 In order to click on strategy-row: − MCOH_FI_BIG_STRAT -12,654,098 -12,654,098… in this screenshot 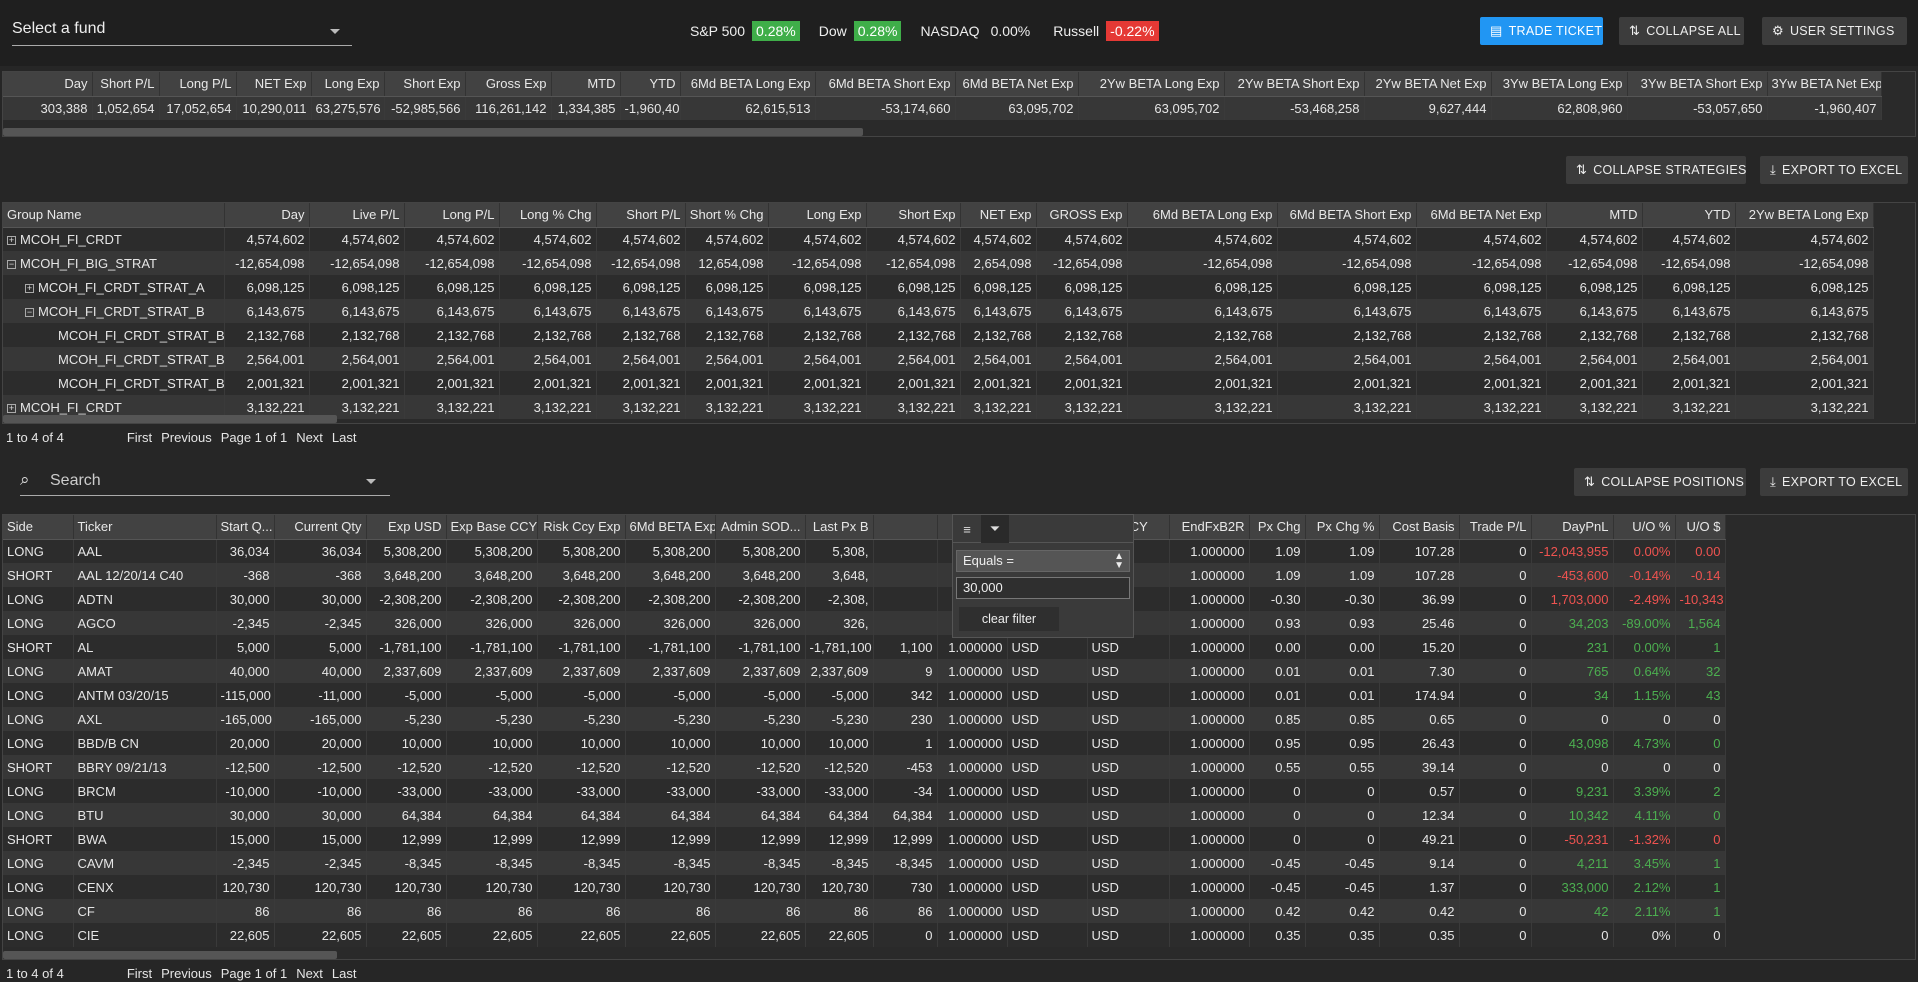, I will do `click(938, 263)`.